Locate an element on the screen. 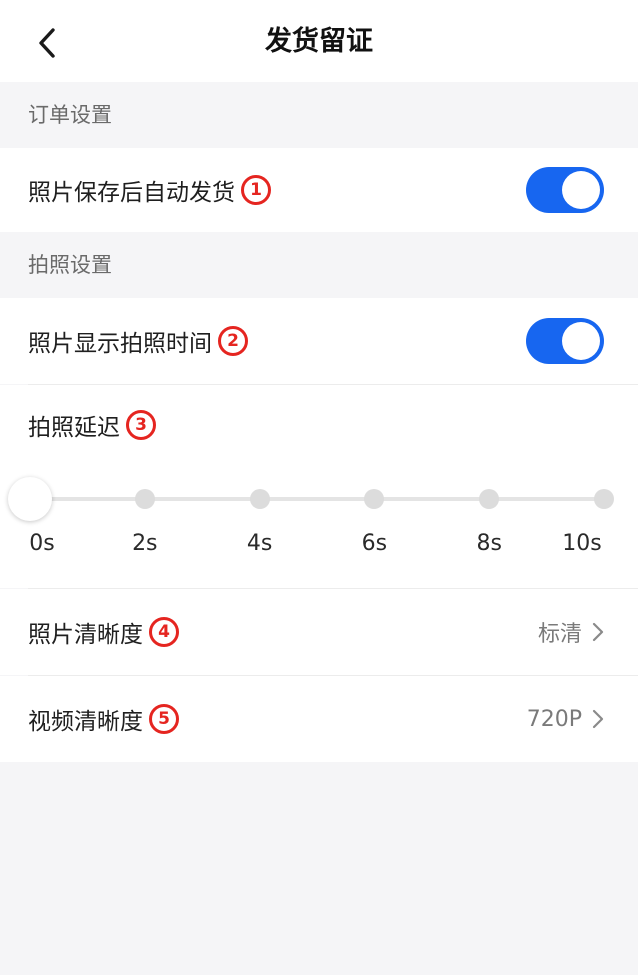 The height and width of the screenshot is (975, 638). annotation-badge-5: 5 is located at coordinates (164, 719).